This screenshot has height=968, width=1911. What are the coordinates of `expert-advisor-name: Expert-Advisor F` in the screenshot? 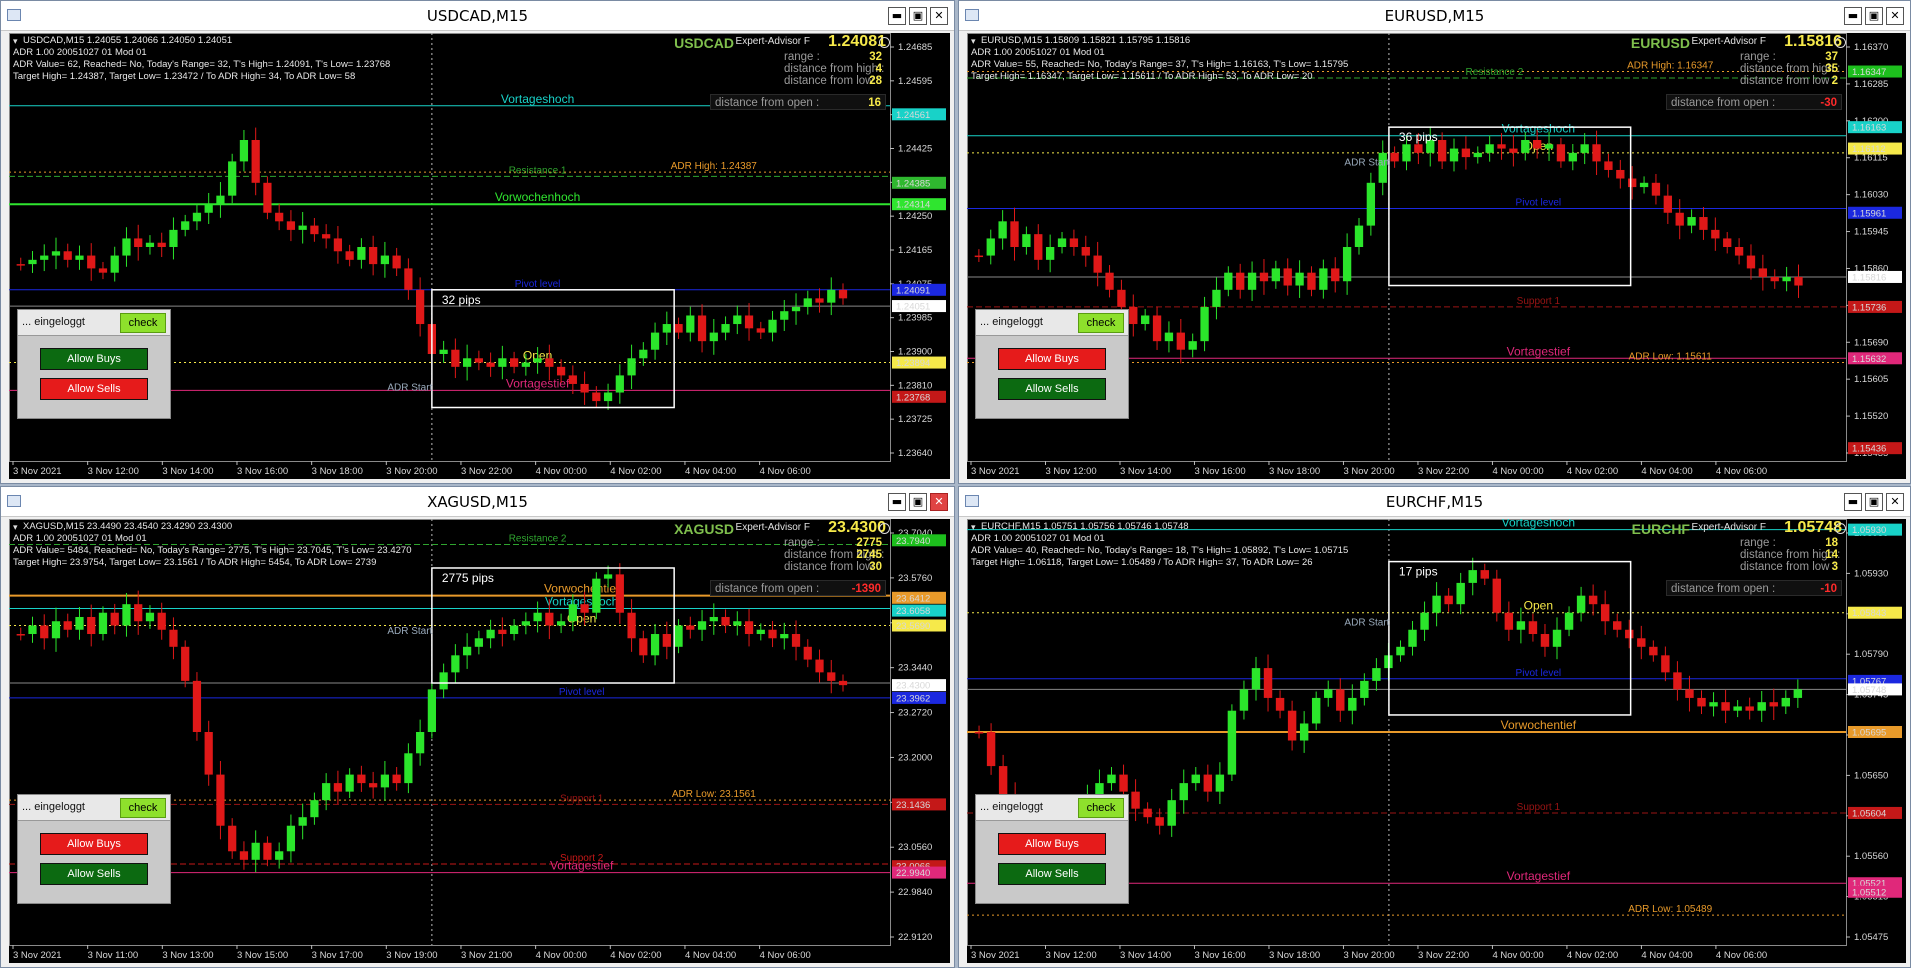 It's located at (772, 41).